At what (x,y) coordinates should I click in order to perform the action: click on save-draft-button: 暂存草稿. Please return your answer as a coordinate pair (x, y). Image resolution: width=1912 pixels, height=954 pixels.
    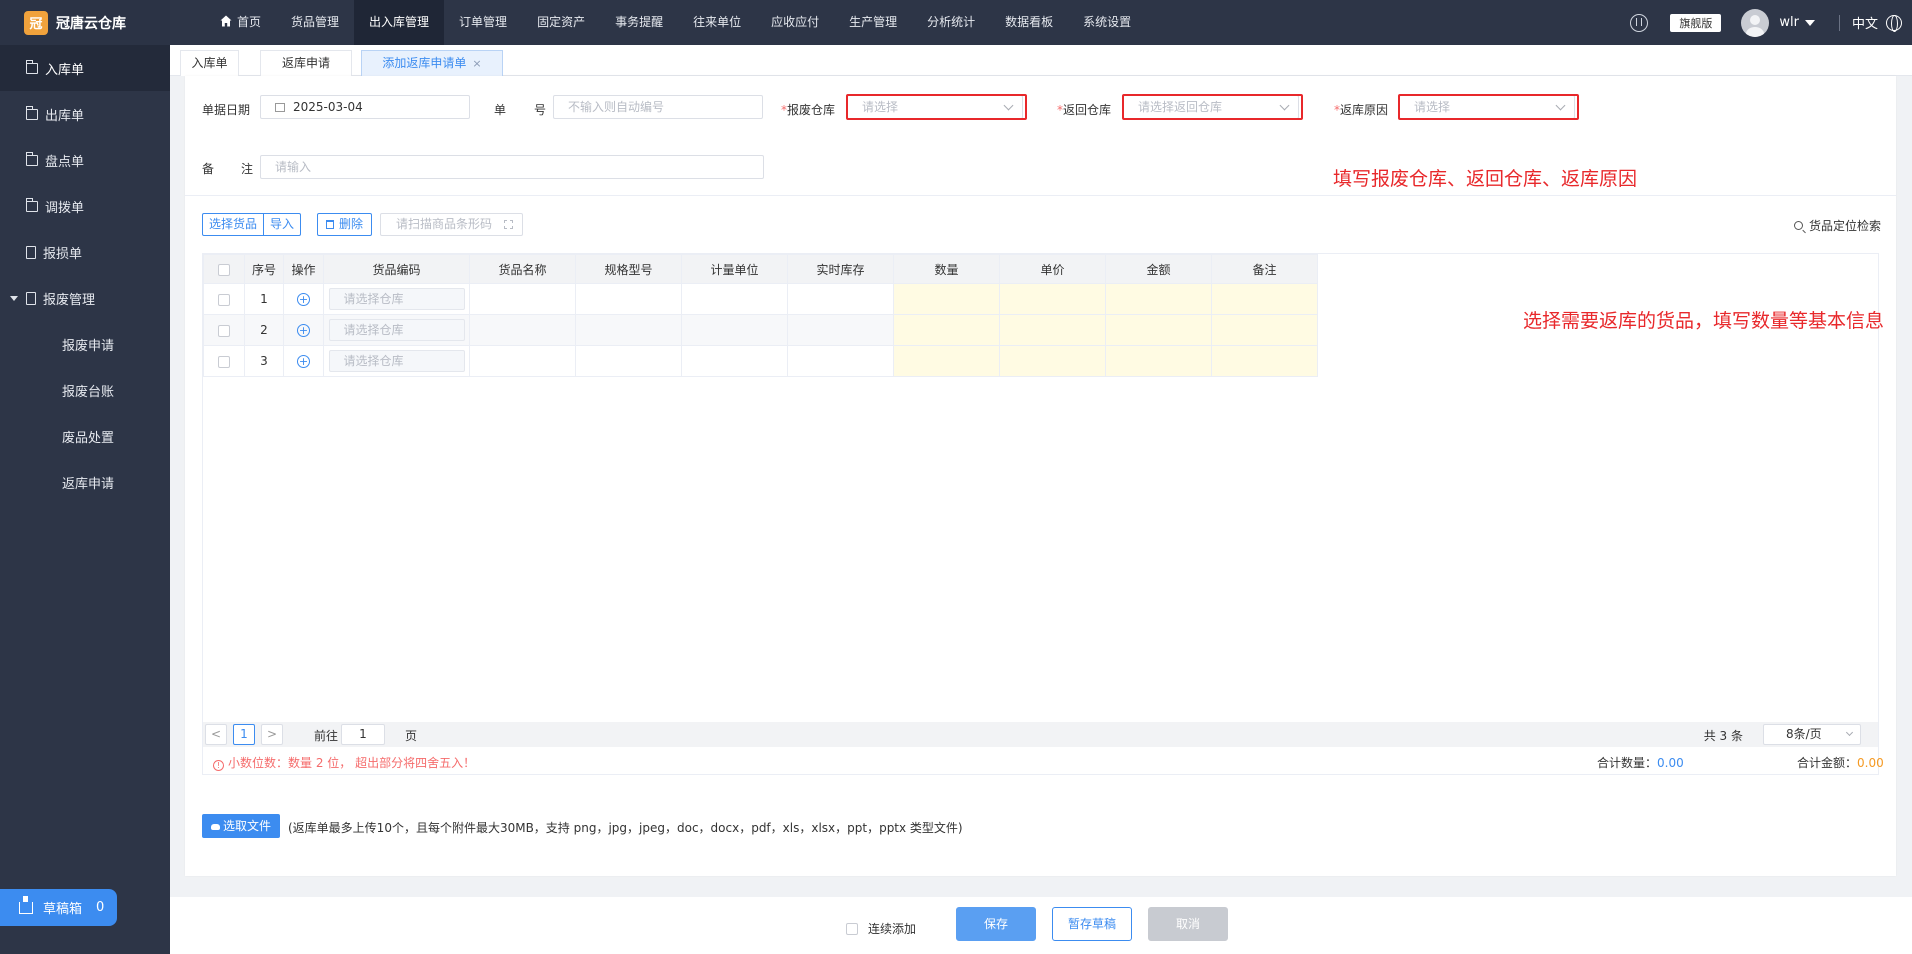
    Looking at the image, I should click on (1092, 924).